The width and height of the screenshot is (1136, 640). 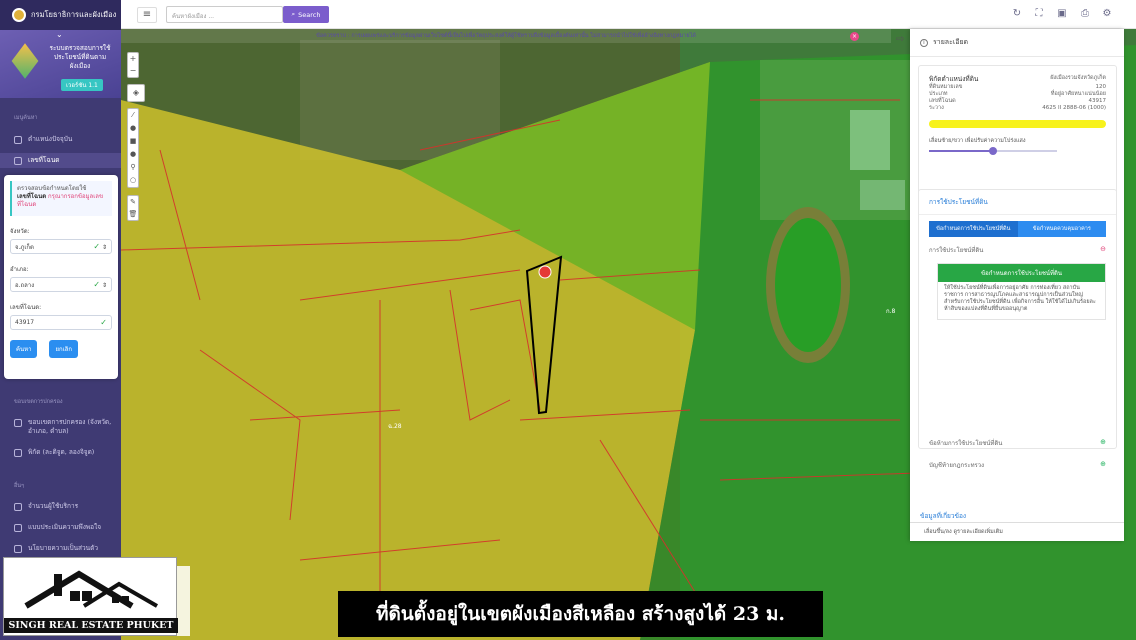 What do you see at coordinates (18, 161) in the screenshot?
I see `document-icon` at bounding box center [18, 161].